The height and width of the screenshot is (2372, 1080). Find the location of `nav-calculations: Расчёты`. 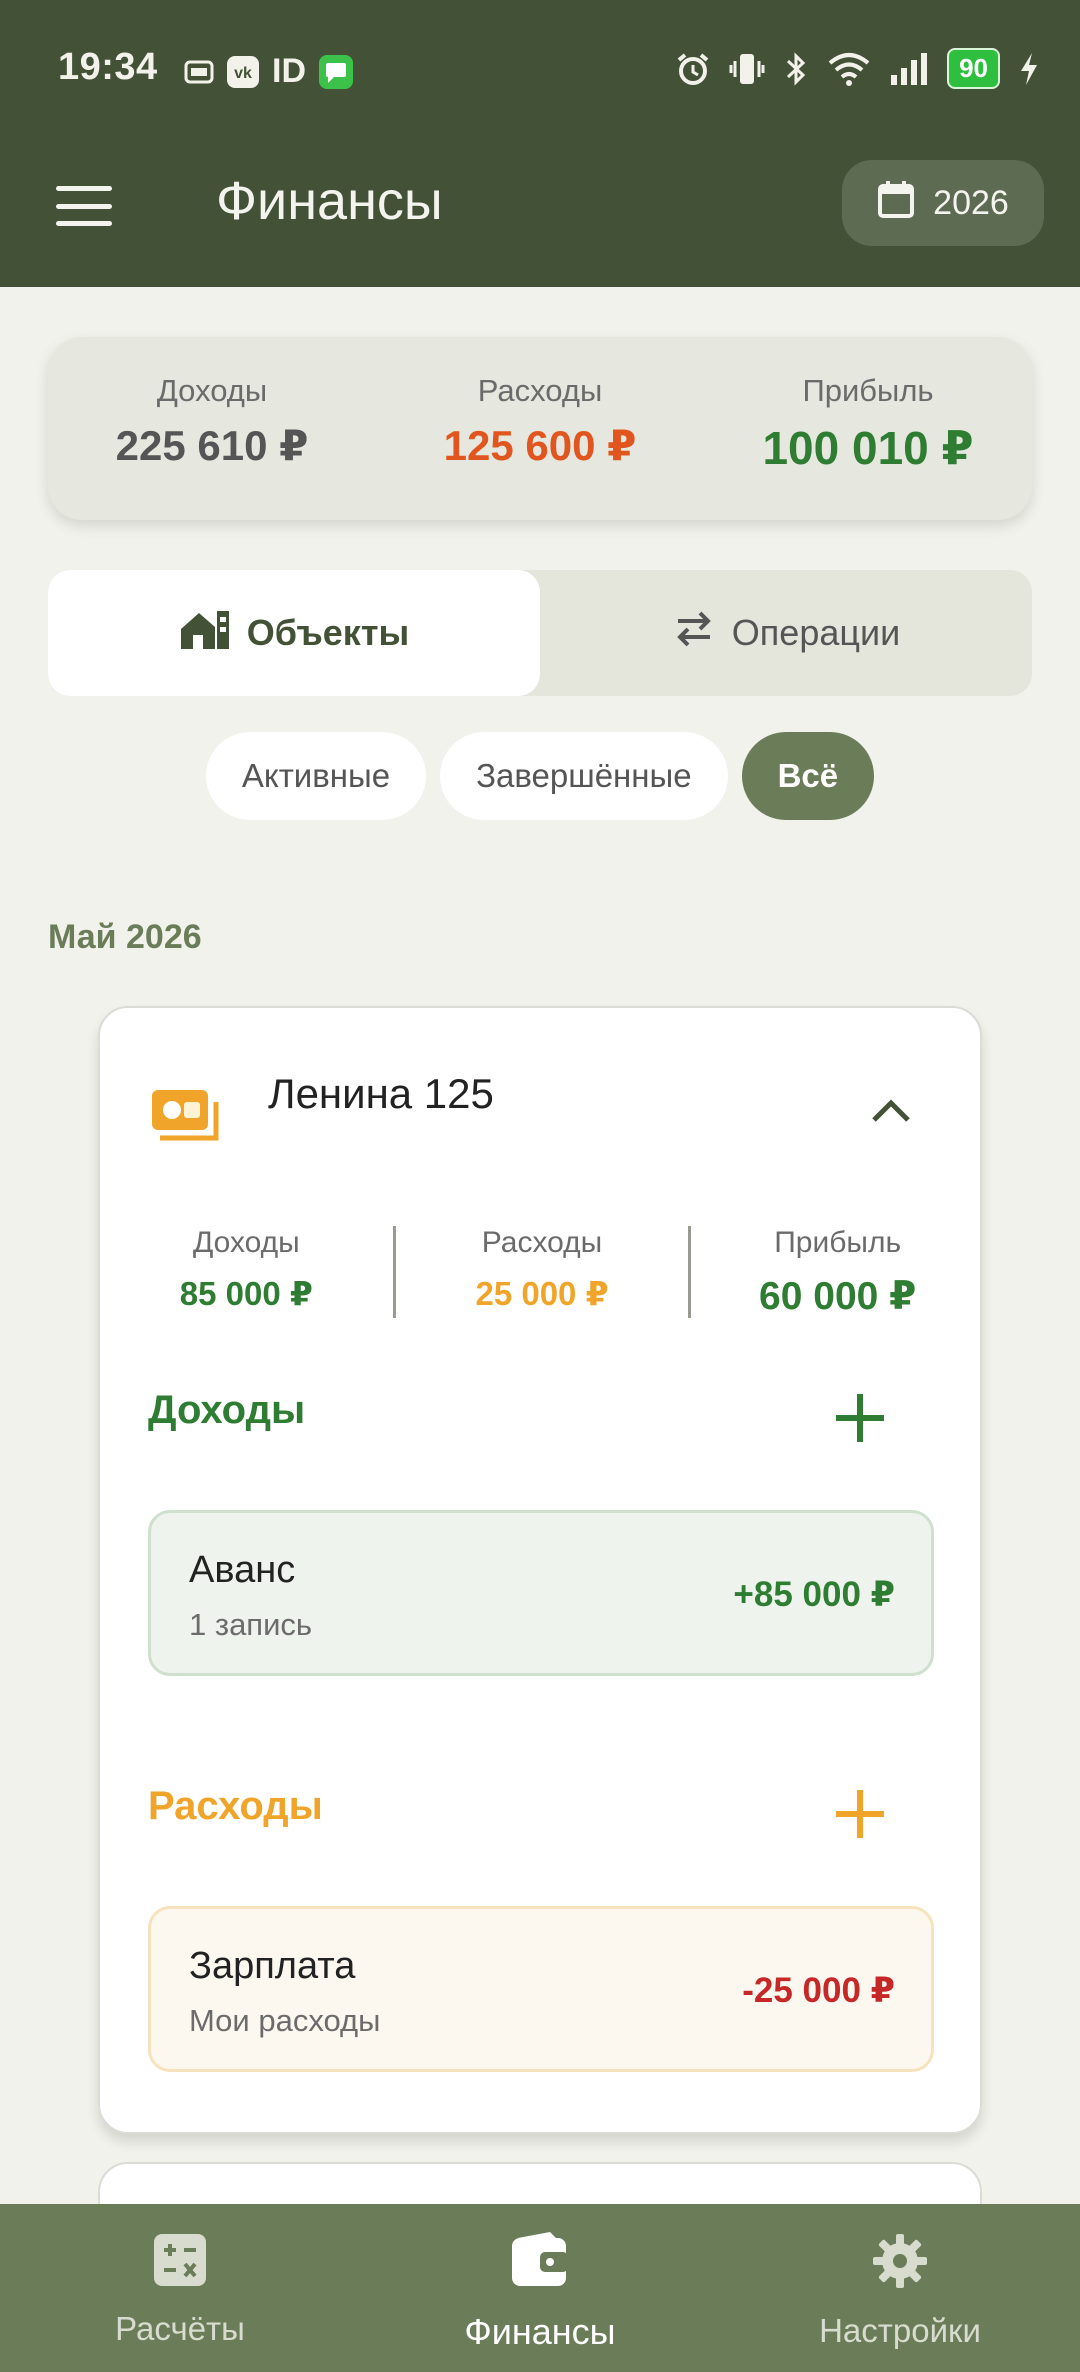

nav-calculations: Расчёты is located at coordinates (180, 2288).